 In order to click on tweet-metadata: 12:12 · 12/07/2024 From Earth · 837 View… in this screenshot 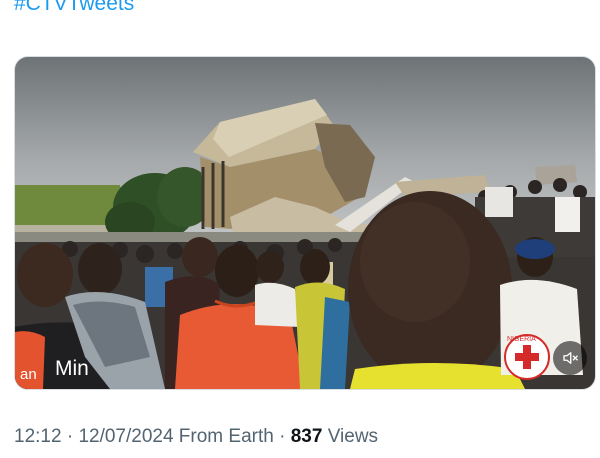, I will do `click(196, 437)`.